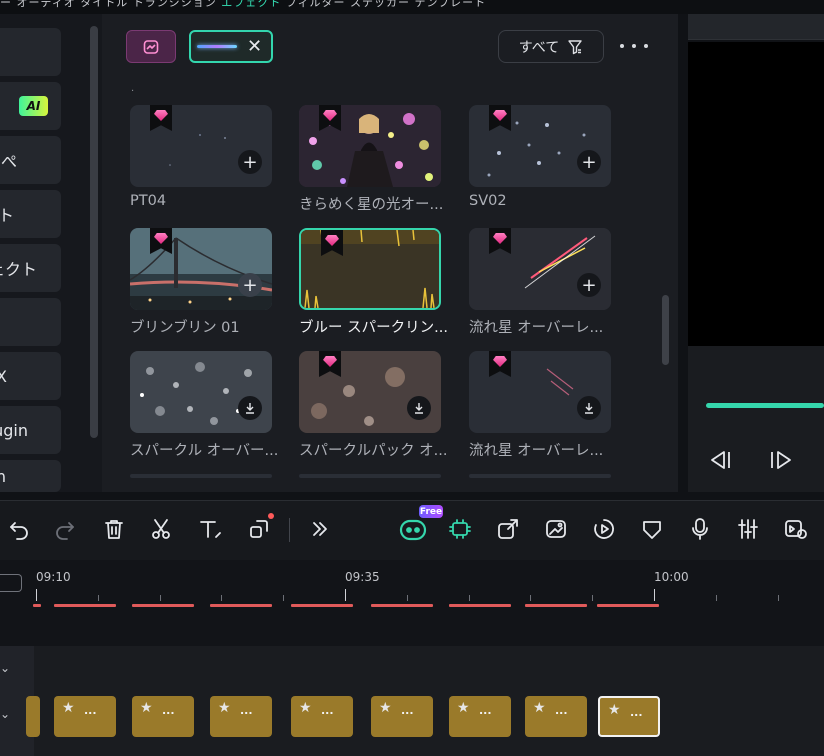  Describe the element at coordinates (765, 405) in the screenshot. I see `playback-progress-bar` at that location.